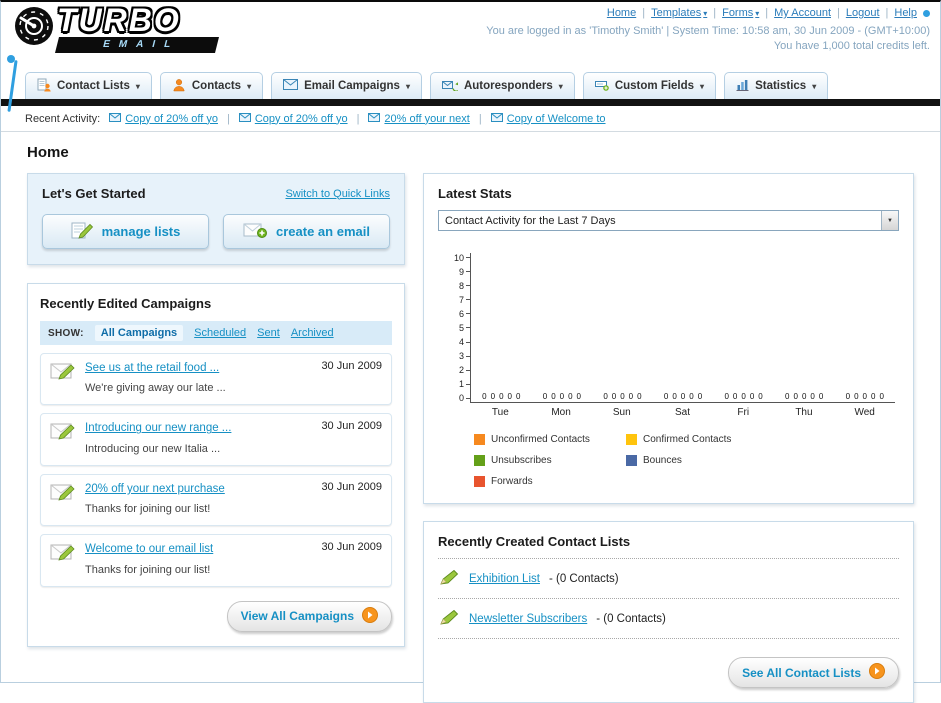  I want to click on manage-lists-label: manage lists, so click(141, 231).